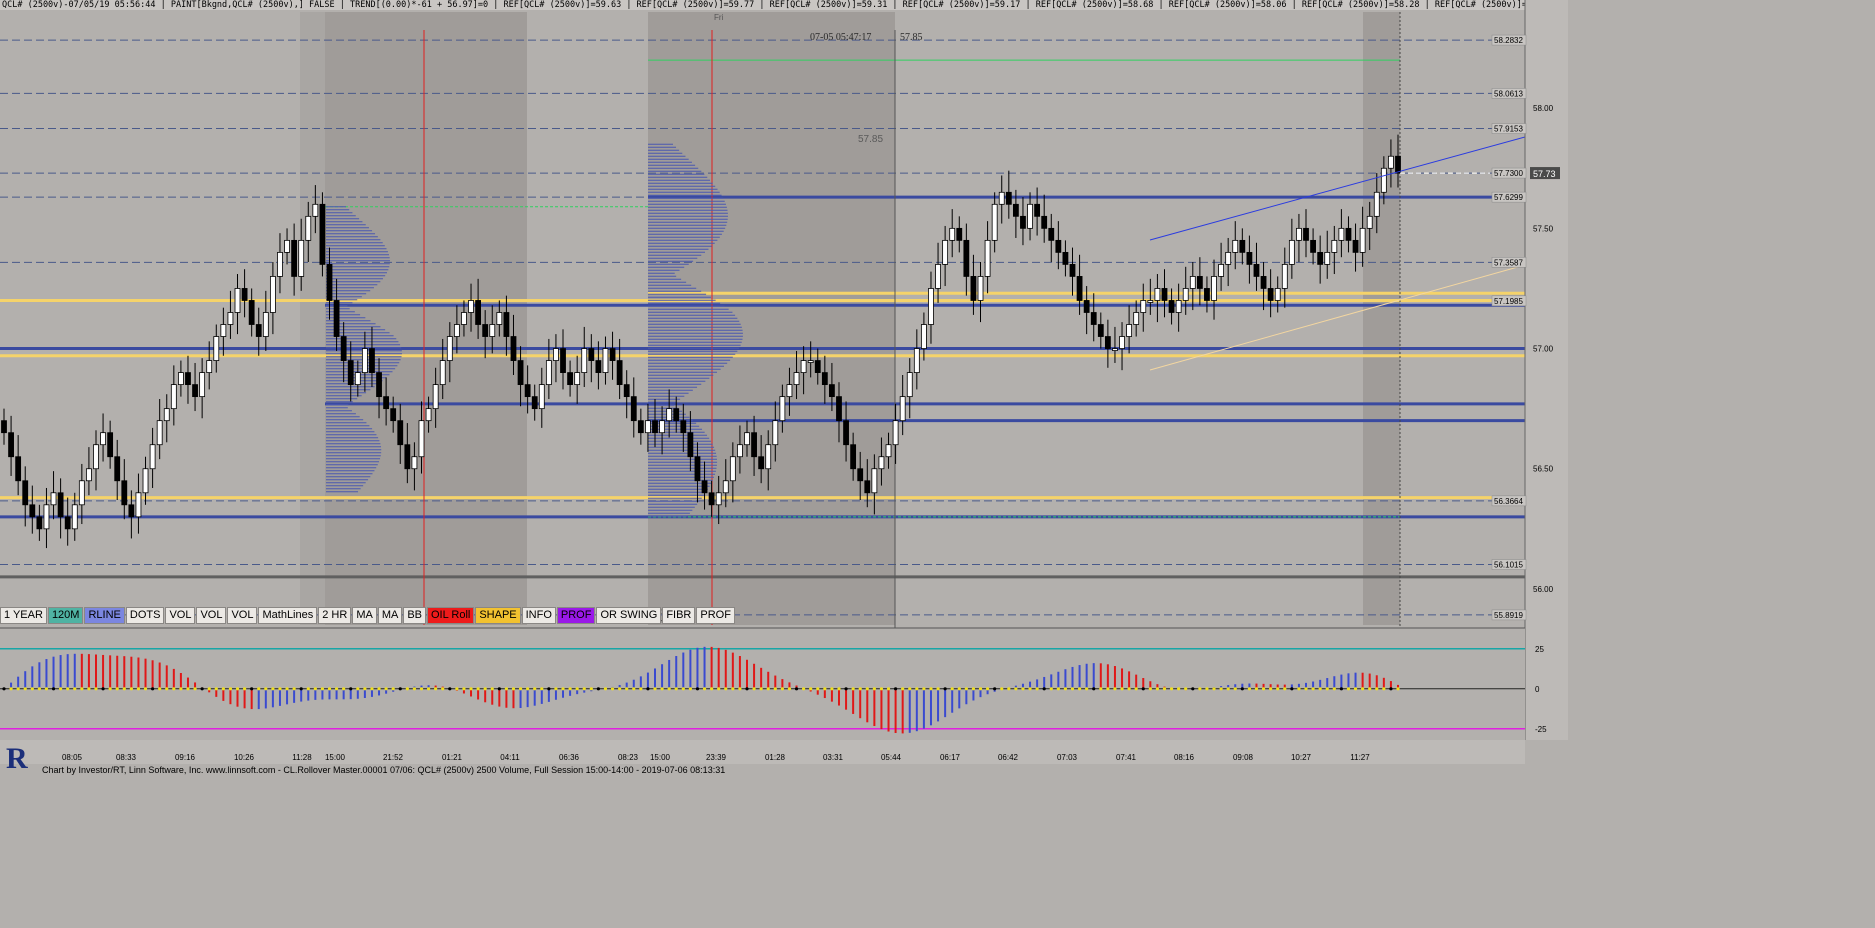 The image size is (1875, 928). What do you see at coordinates (242, 615) in the screenshot?
I see `bottom-toolbar-button-6: VOL` at bounding box center [242, 615].